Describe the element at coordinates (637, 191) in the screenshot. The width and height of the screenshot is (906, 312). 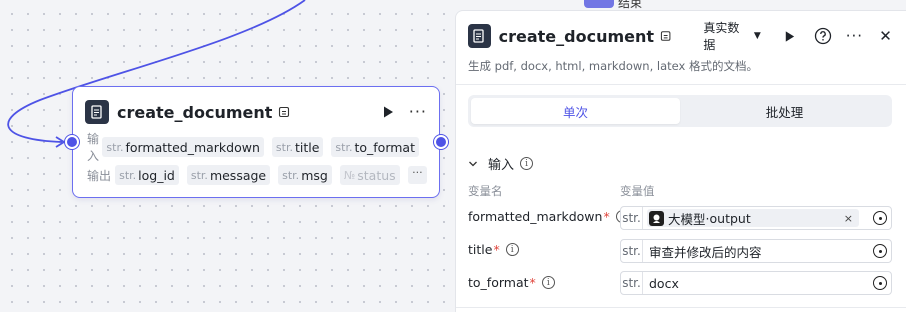
I see `column-header-value: 变量值` at that location.